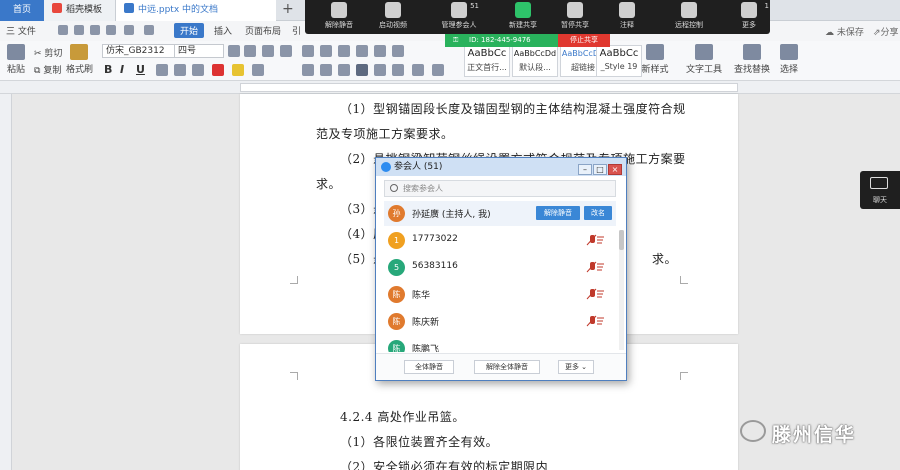 Image resolution: width=900 pixels, height=470 pixels. I want to click on menu-insert: 插入, so click(223, 30).